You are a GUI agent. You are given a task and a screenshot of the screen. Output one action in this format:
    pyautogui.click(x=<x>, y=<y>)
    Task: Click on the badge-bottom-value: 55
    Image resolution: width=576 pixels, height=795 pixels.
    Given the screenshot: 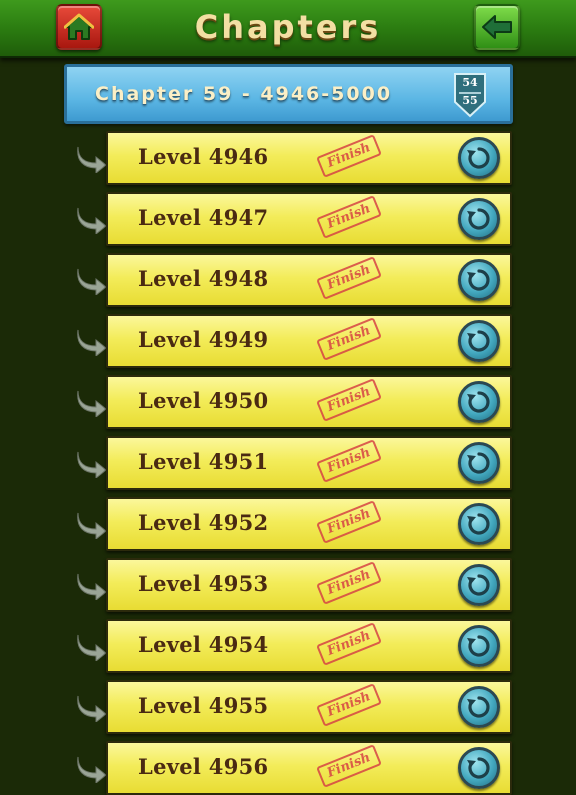 What is the action you would take?
    pyautogui.click(x=470, y=100)
    